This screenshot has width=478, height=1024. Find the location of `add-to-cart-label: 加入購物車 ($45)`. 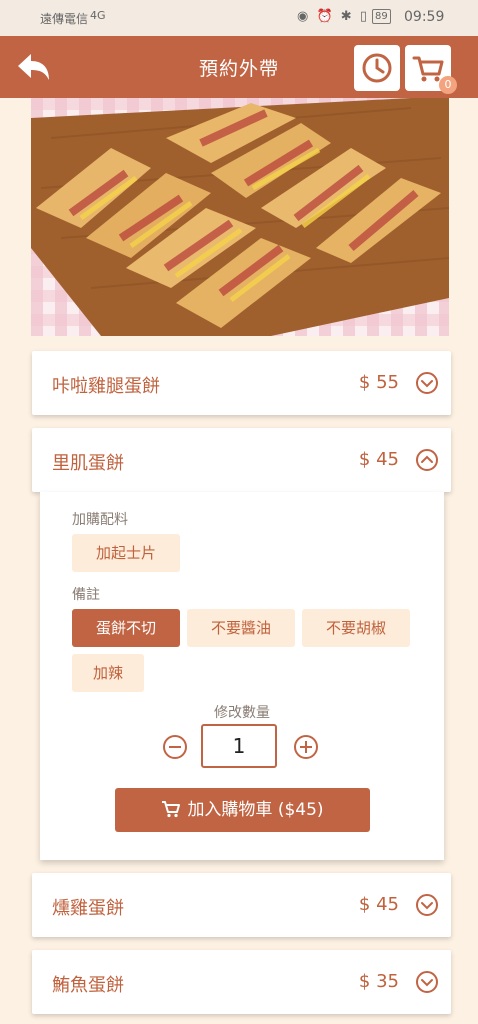

add-to-cart-label: 加入購物車 ($45) is located at coordinates (255, 810).